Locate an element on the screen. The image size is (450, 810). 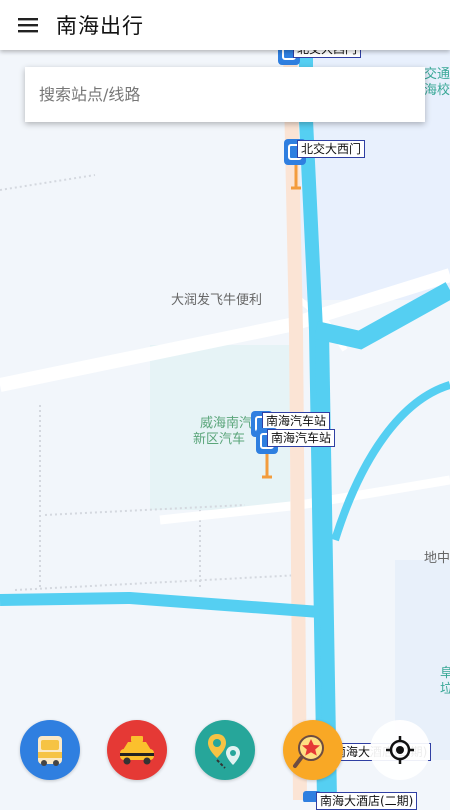
bus-icon is located at coordinates (50, 751).